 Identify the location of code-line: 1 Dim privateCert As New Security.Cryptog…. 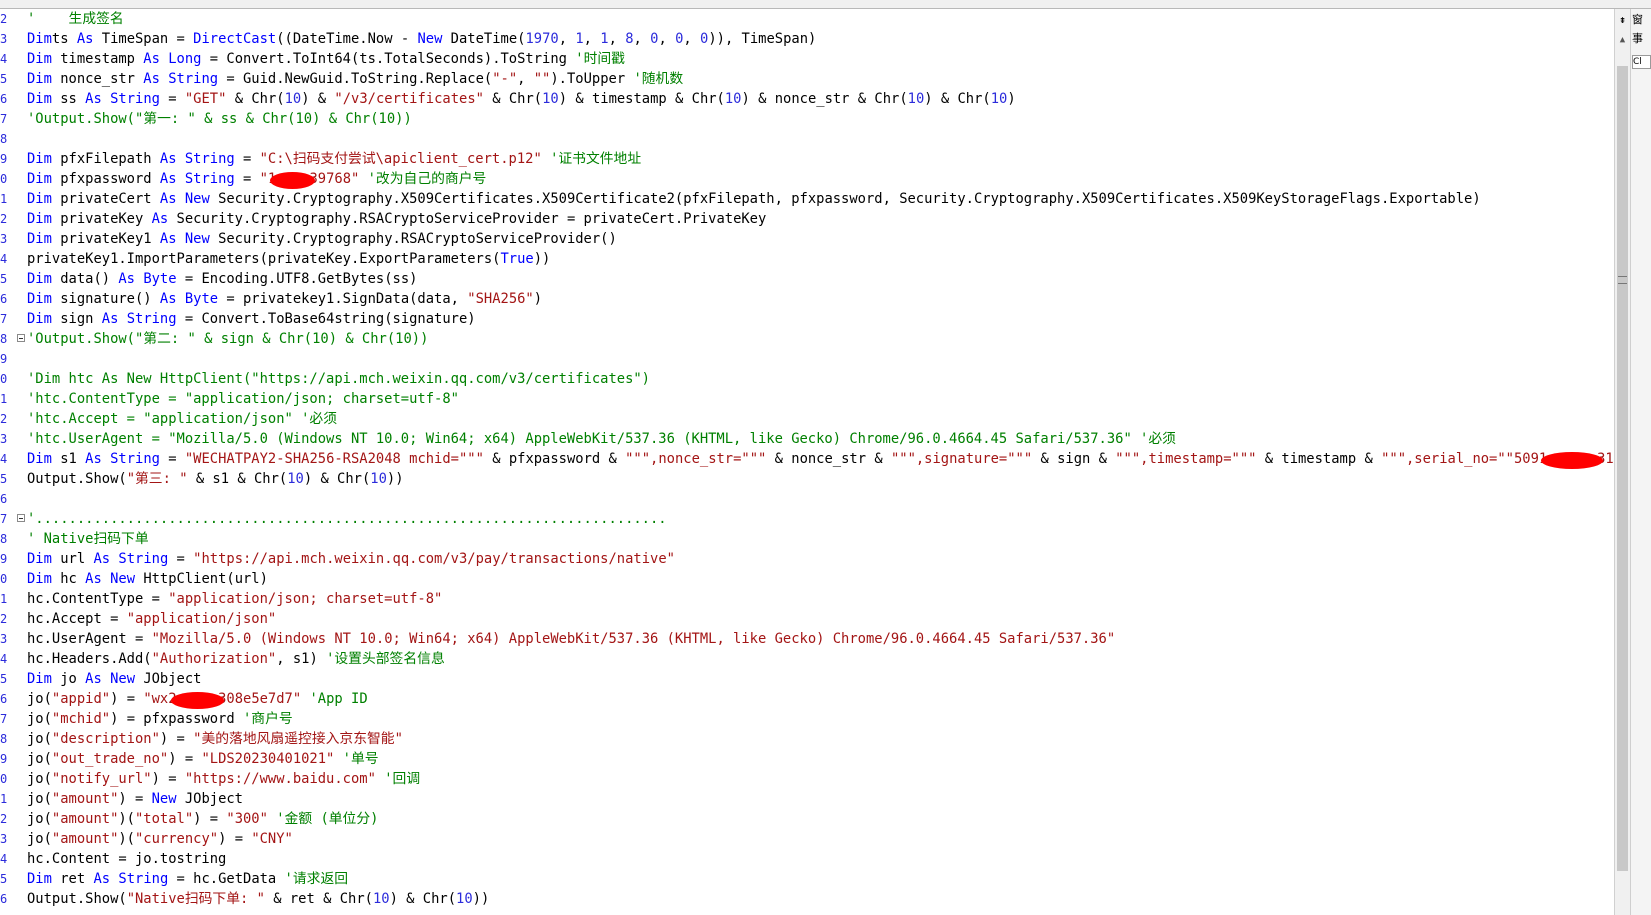
(807, 199).